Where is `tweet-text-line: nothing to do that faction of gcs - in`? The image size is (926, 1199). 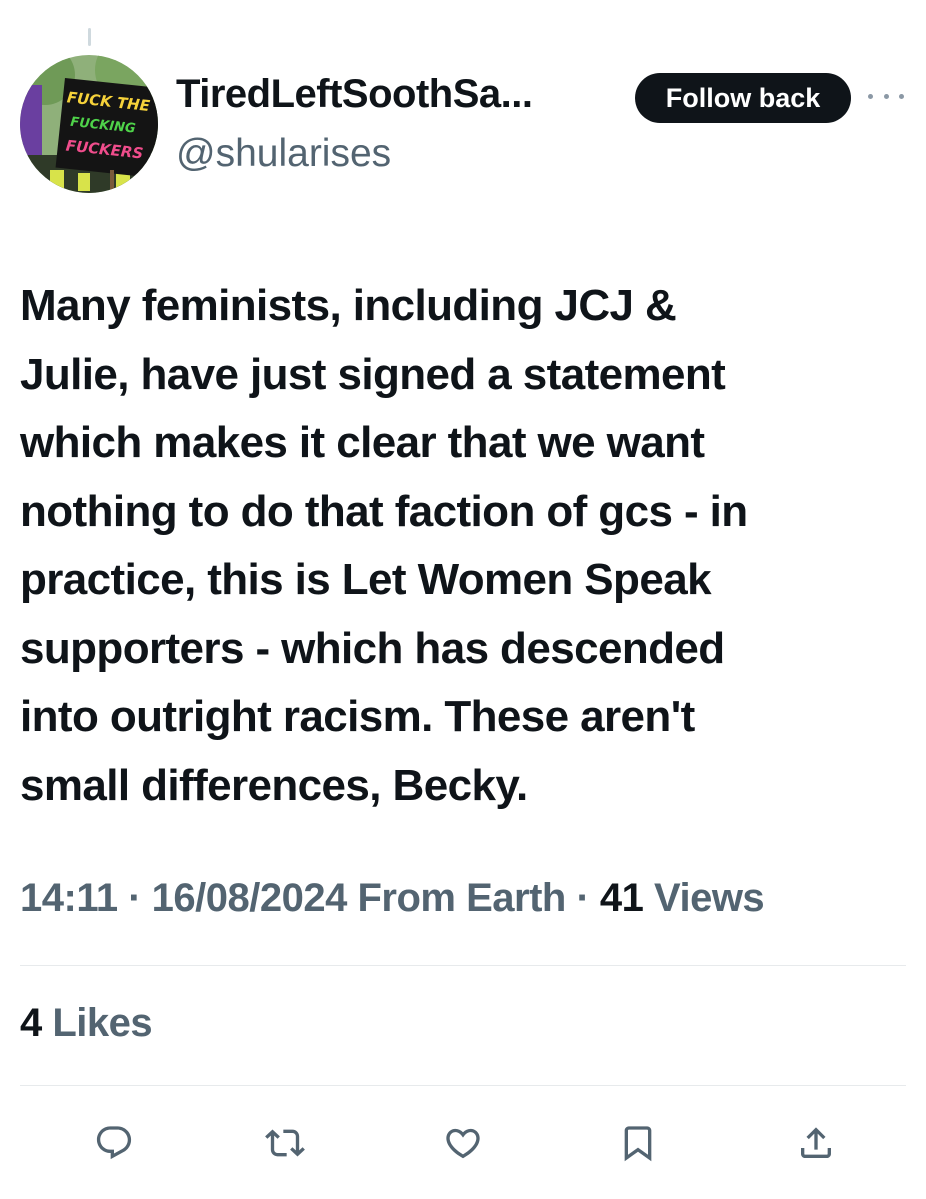
tweet-text-line: nothing to do that faction of gcs - in is located at coordinates (384, 511).